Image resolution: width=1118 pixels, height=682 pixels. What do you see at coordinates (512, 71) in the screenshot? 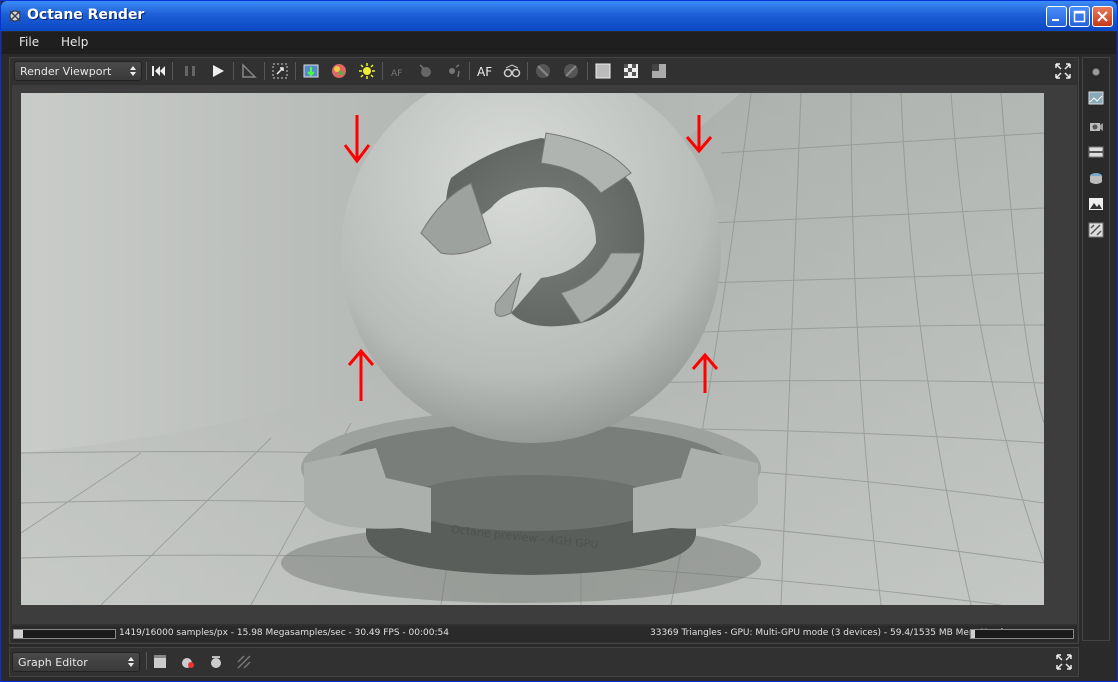
I see `stereo-icon` at bounding box center [512, 71].